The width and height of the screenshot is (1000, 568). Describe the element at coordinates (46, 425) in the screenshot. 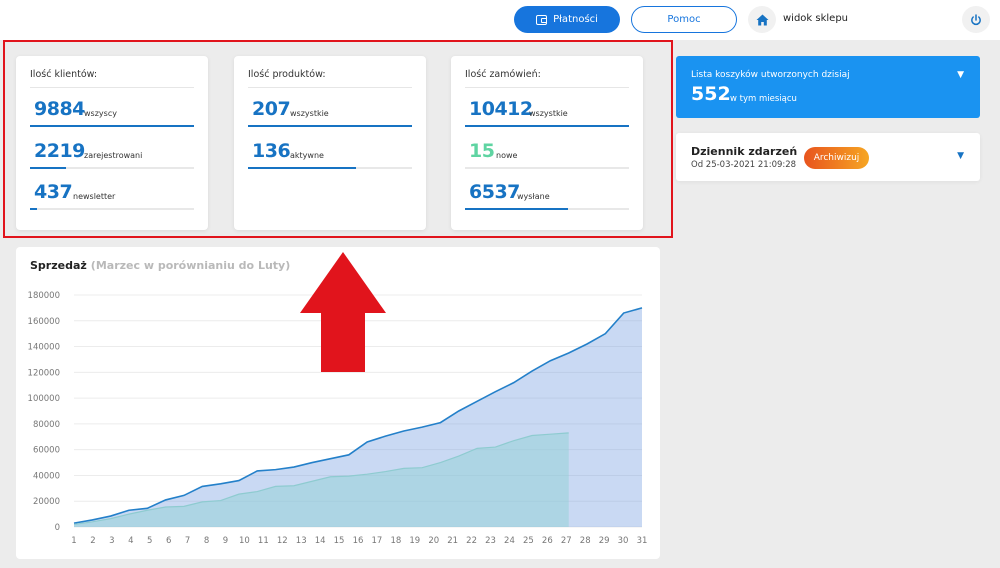

I see `y-tick-label: 80000` at that location.